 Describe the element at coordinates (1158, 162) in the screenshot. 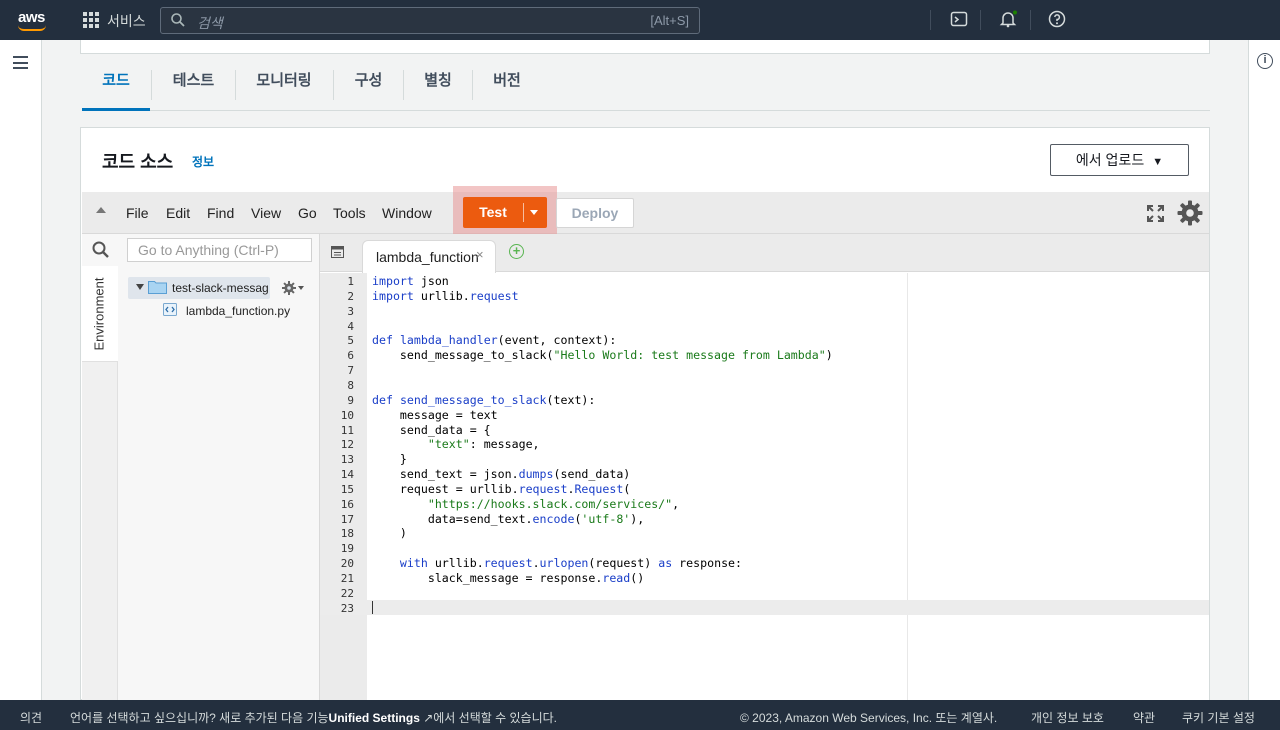

I see `caret-down-icon: ▼` at that location.